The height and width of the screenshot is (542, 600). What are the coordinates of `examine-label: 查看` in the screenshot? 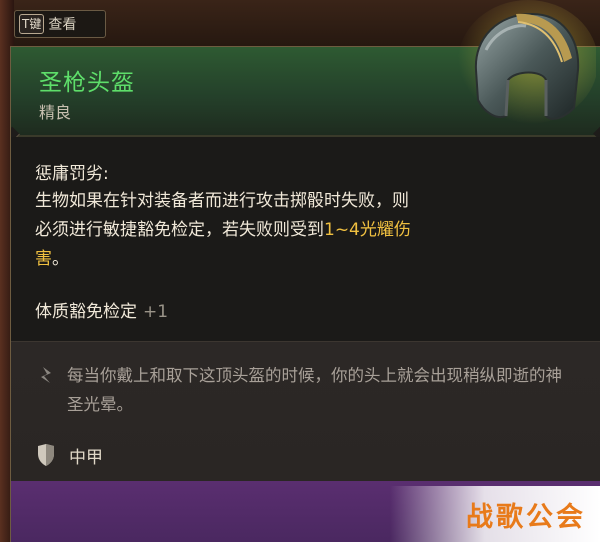 It's located at (62, 25).